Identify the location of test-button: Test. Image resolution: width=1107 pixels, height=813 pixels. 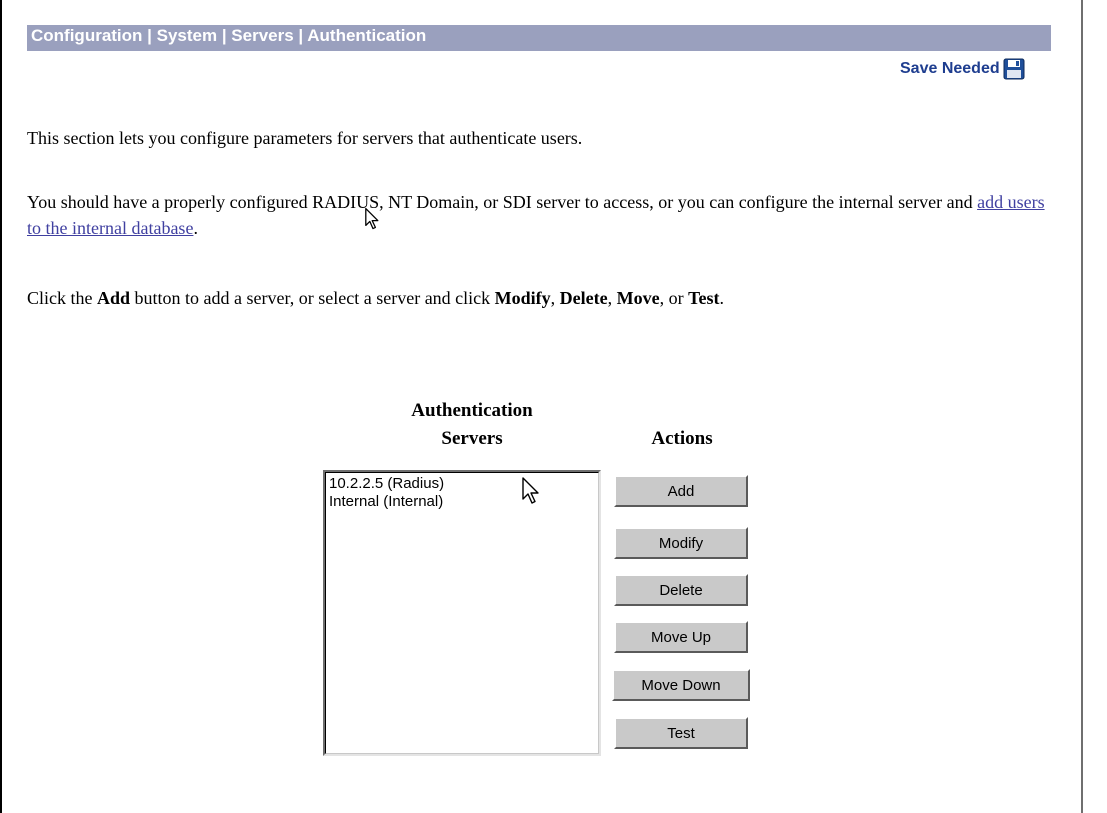
(681, 733).